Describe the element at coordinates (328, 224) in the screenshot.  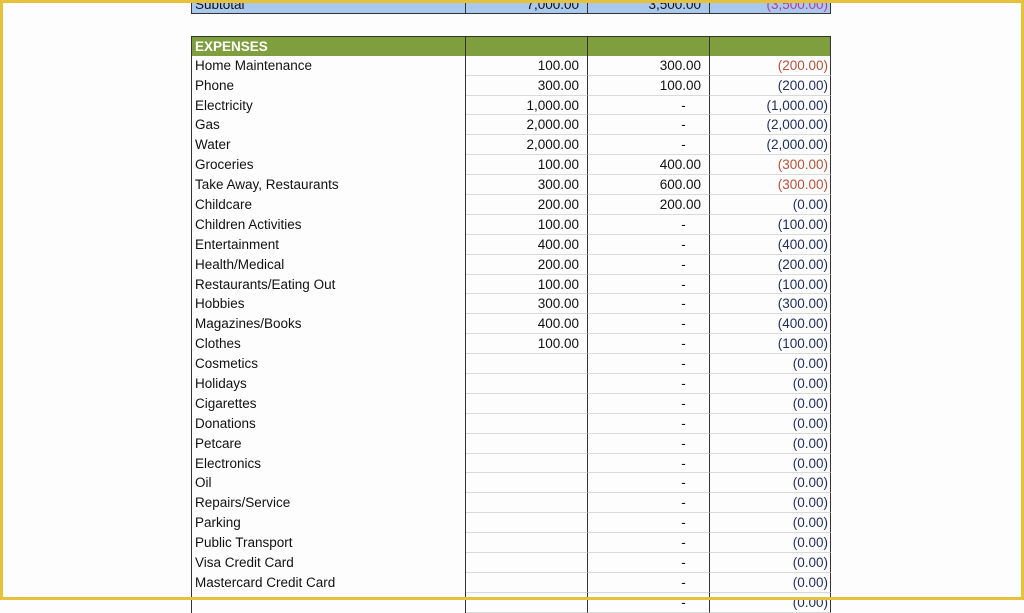
I see `expense-label: Children Activities` at that location.